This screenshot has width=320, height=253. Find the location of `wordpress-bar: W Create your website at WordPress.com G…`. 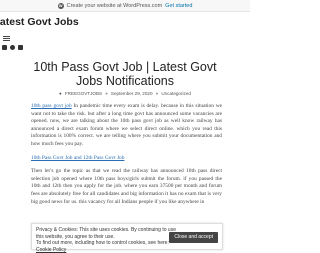

wordpress-bar: W Create your website at WordPress.com G… is located at coordinates (125, 6).